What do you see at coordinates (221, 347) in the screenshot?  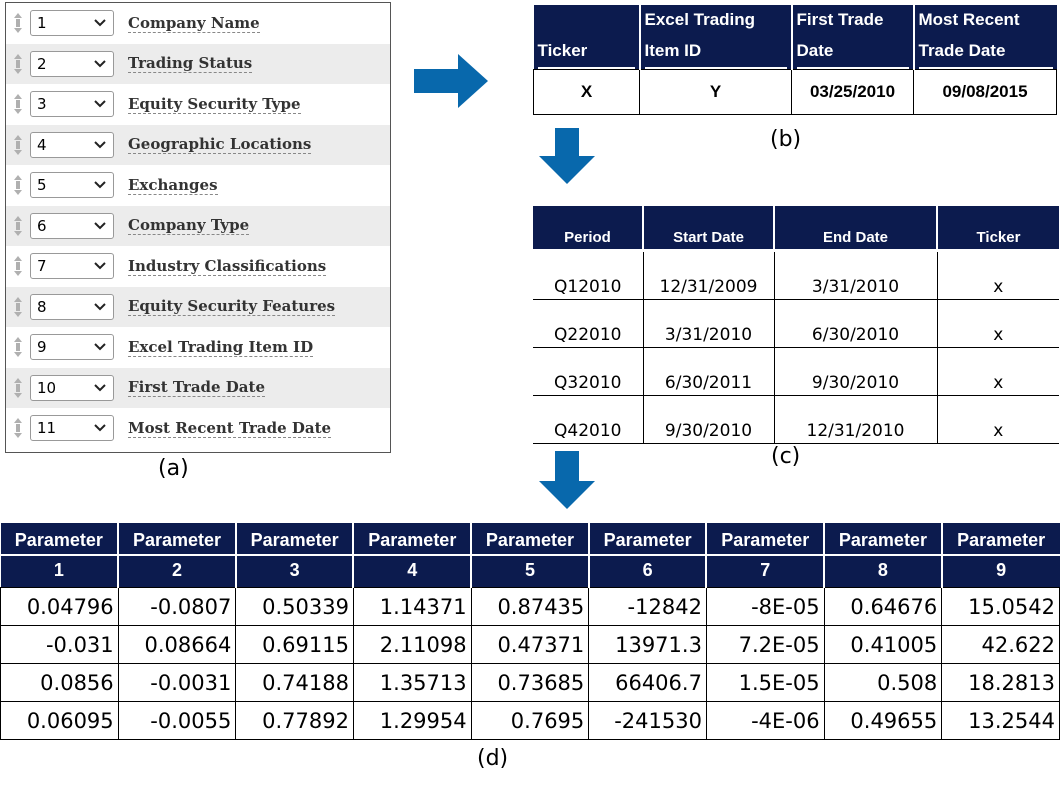 I see `field-label: Excel Trading Item ID` at bounding box center [221, 347].